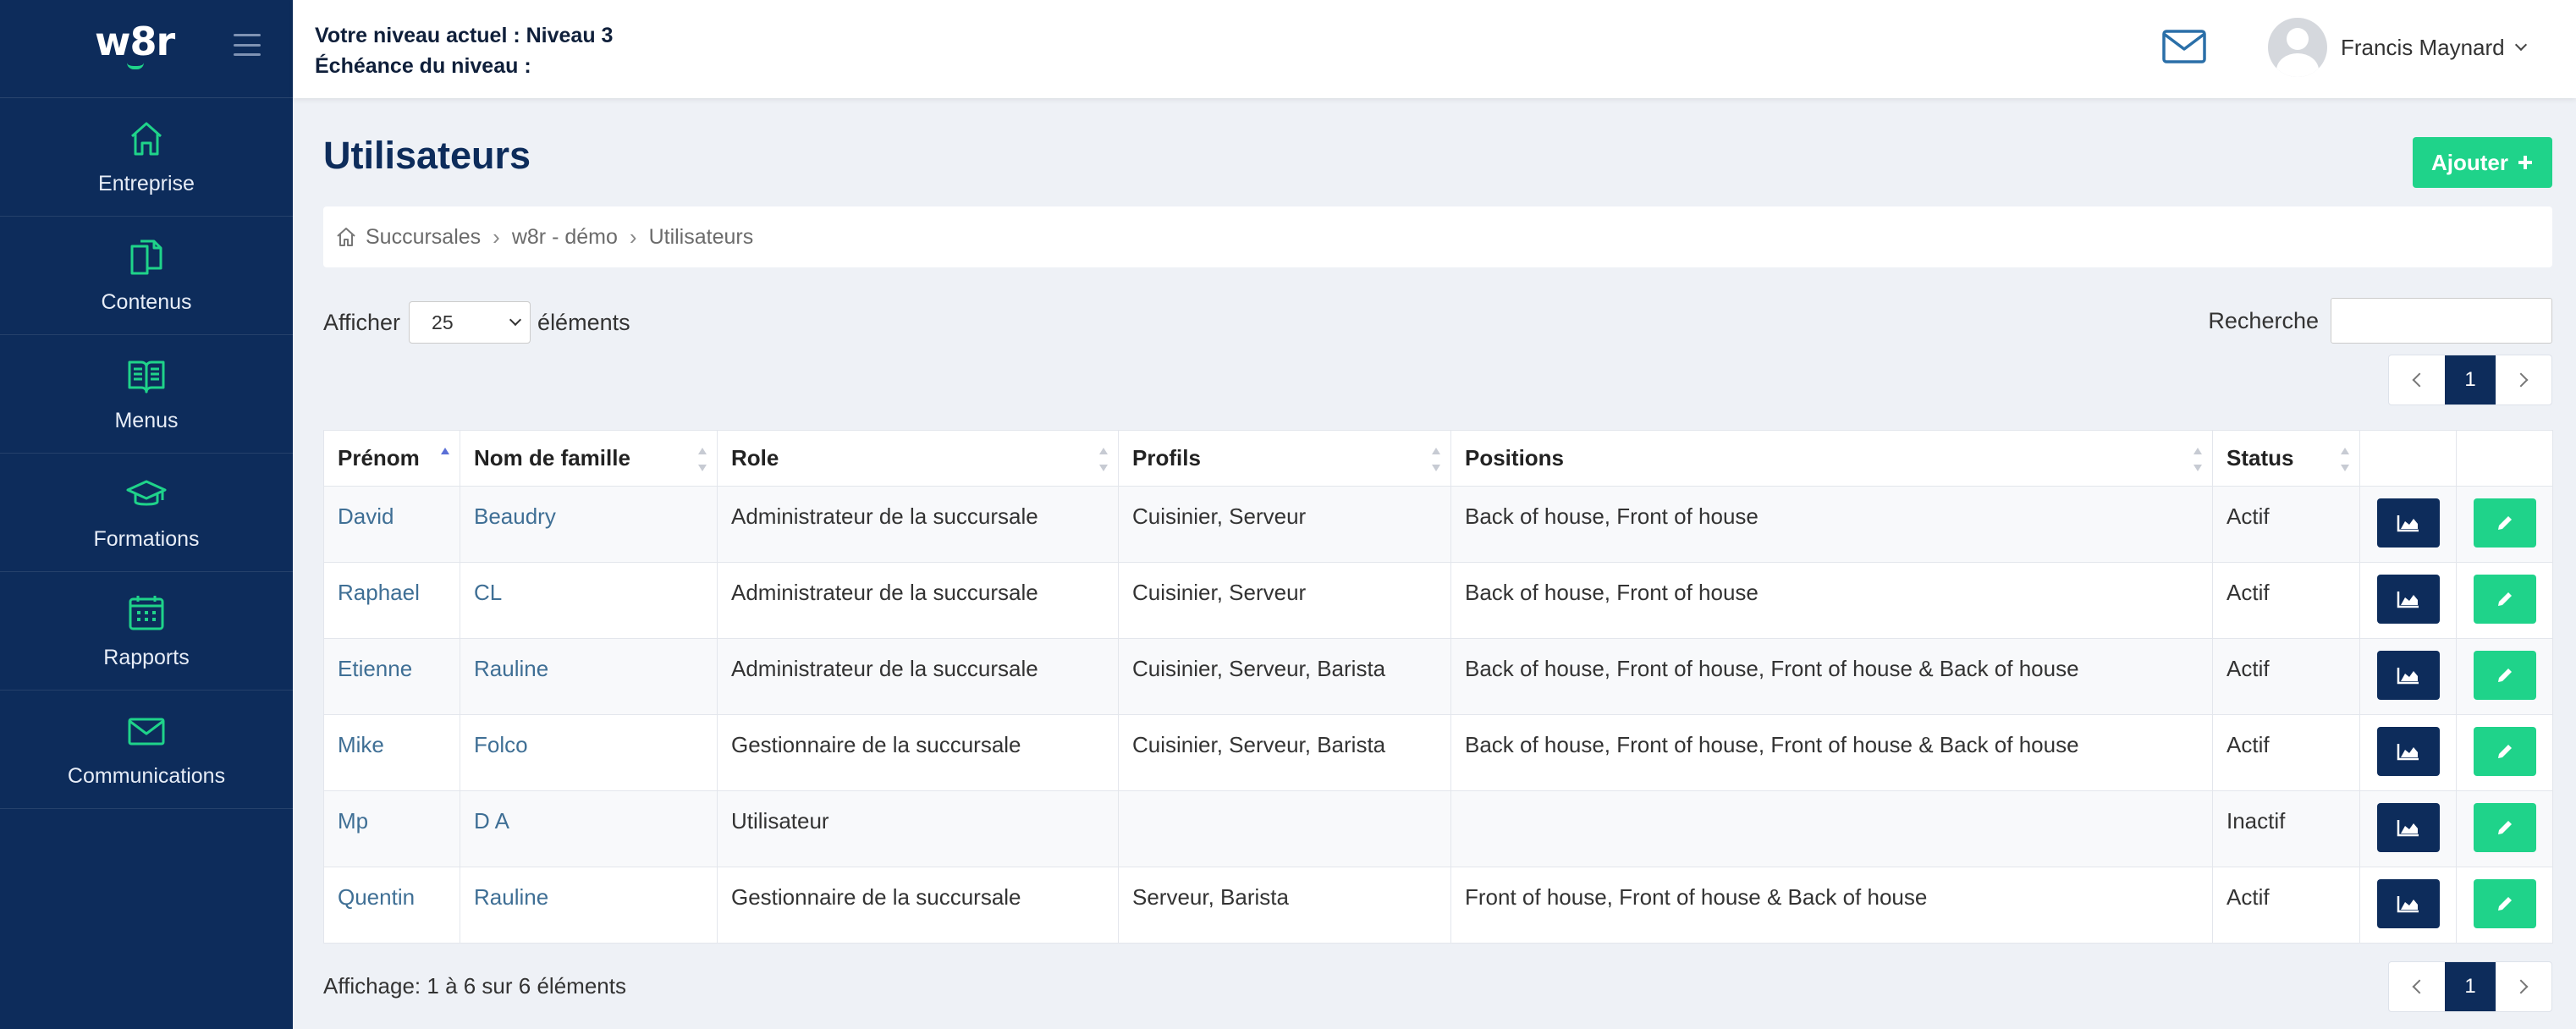  What do you see at coordinates (565, 237) in the screenshot?
I see `breadcrumb-branch: w8r - démo` at bounding box center [565, 237].